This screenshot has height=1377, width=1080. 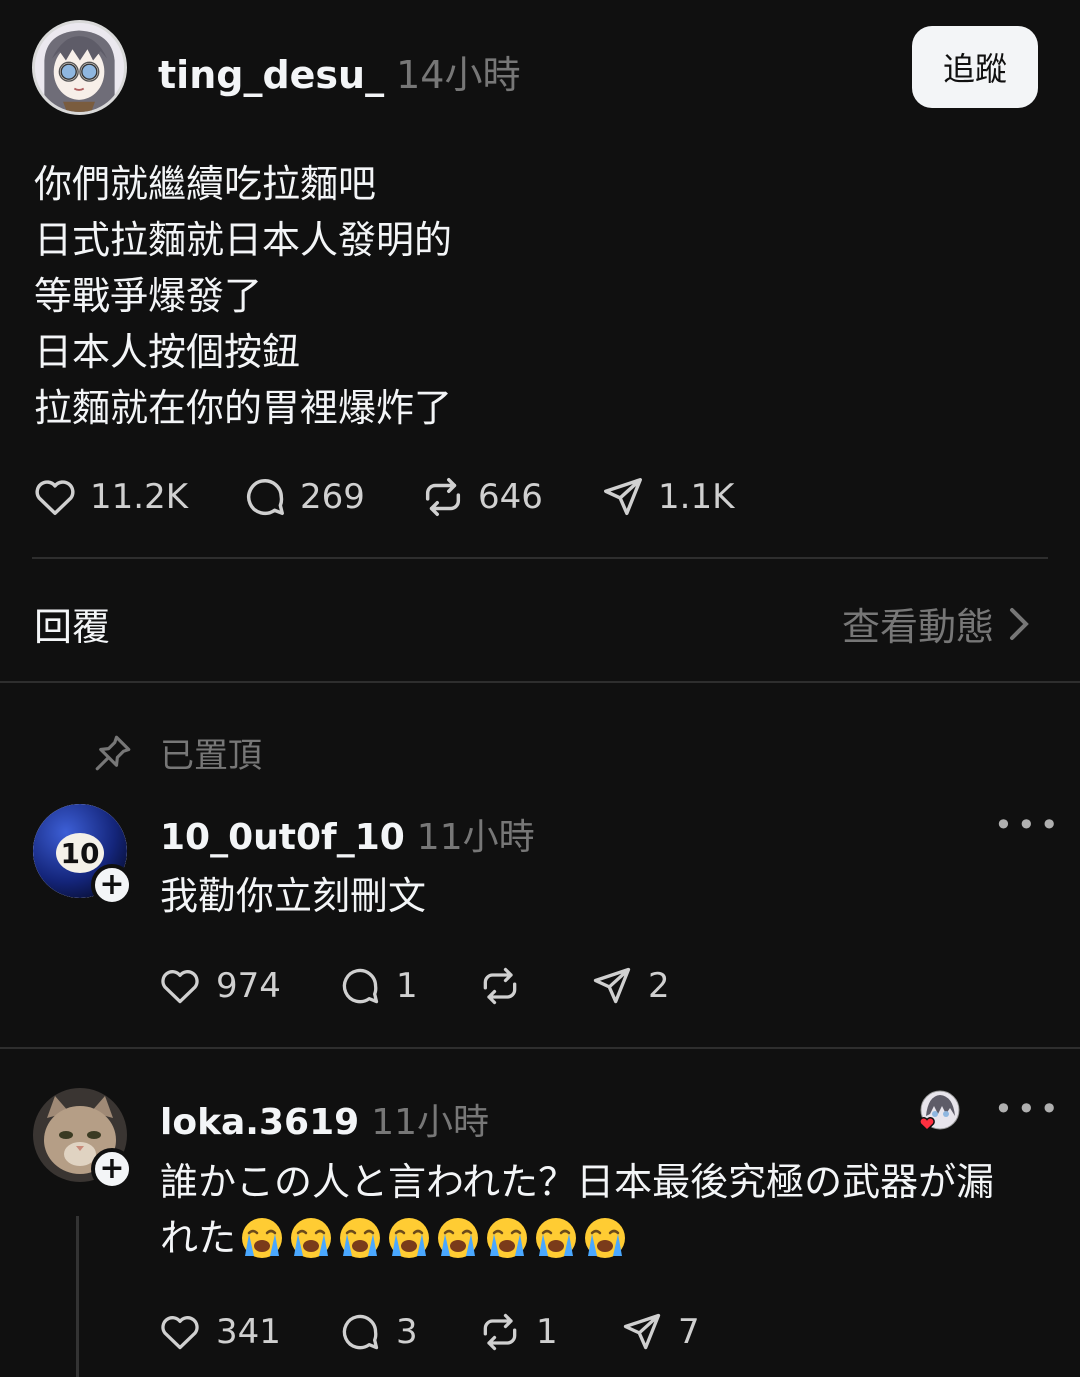 I want to click on reply-text: 誰かこの人と言われた？日本最後究極の武器が漏 れた, so click(x=577, y=1210).